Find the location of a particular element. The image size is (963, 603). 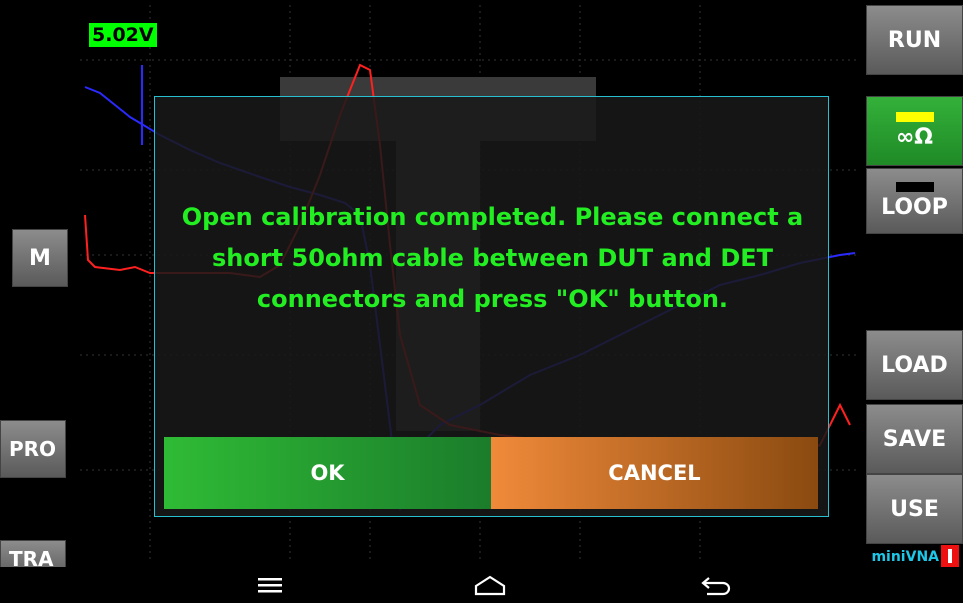

save-button: SAVE is located at coordinates (914, 439).